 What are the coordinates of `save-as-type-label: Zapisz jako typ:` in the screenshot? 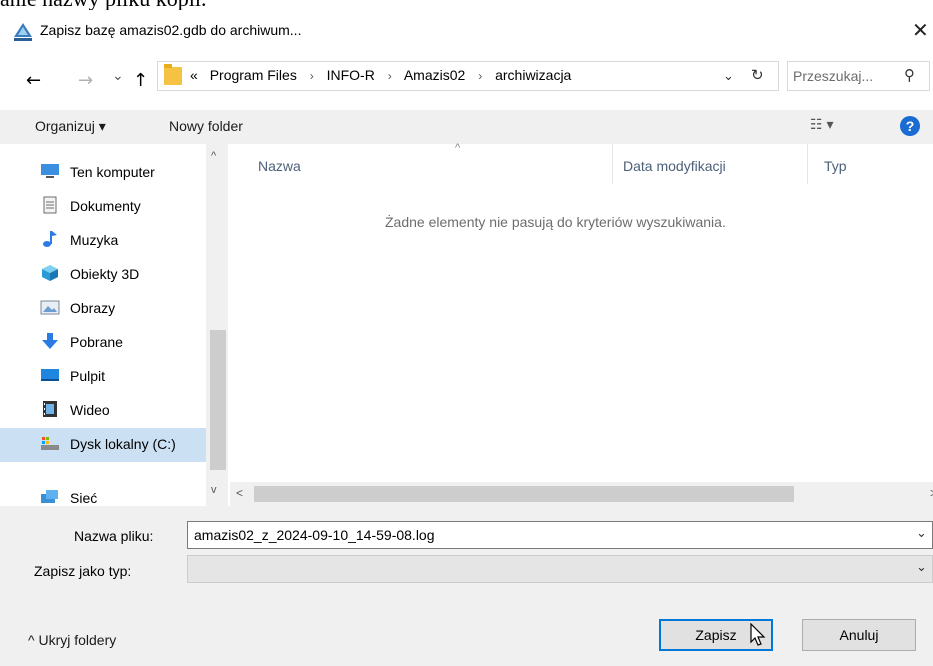 It's located at (83, 571).